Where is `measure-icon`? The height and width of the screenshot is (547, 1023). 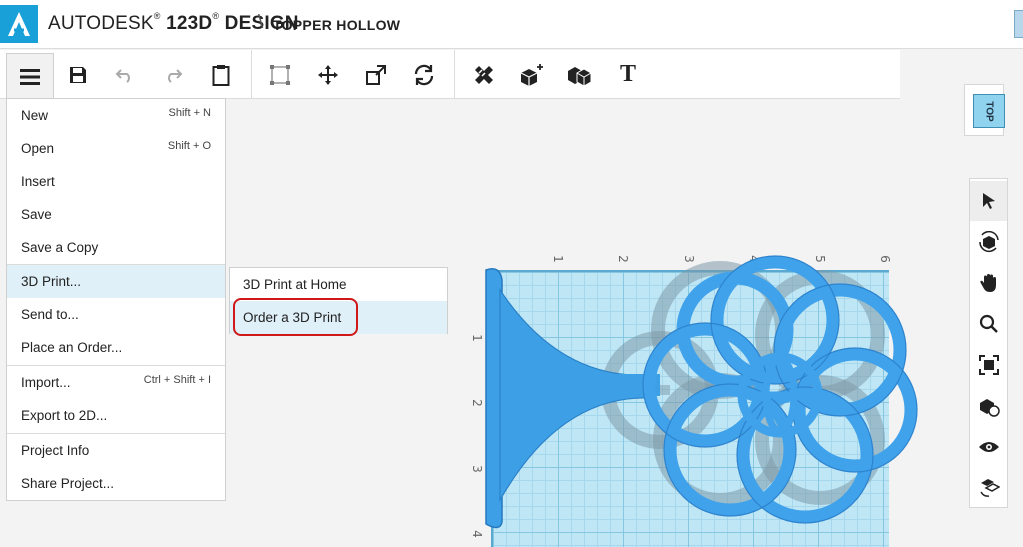 measure-icon is located at coordinates (484, 74).